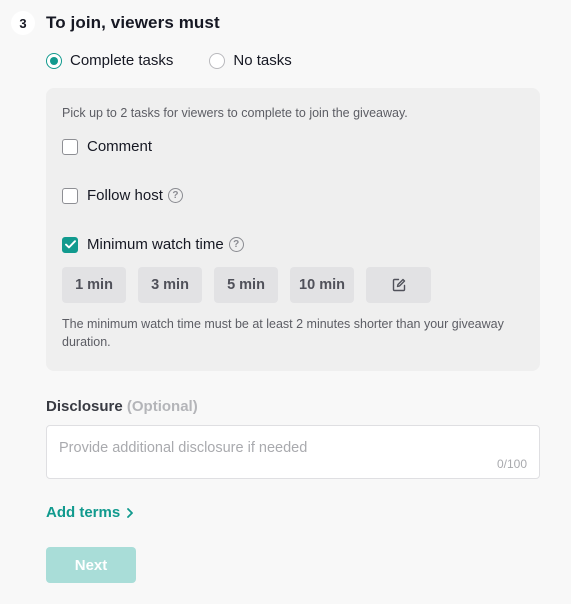 The image size is (571, 604). I want to click on task-minimum-watch-time: Minimum watch time ?, so click(153, 244).